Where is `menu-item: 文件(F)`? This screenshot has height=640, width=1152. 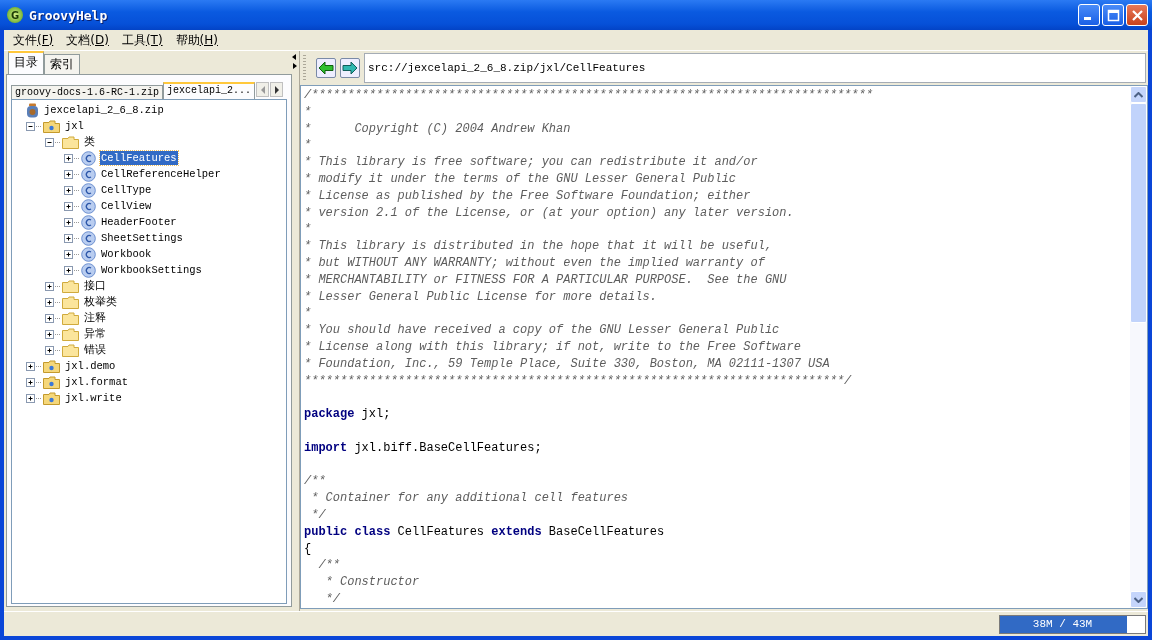 menu-item: 文件(F) is located at coordinates (34, 40).